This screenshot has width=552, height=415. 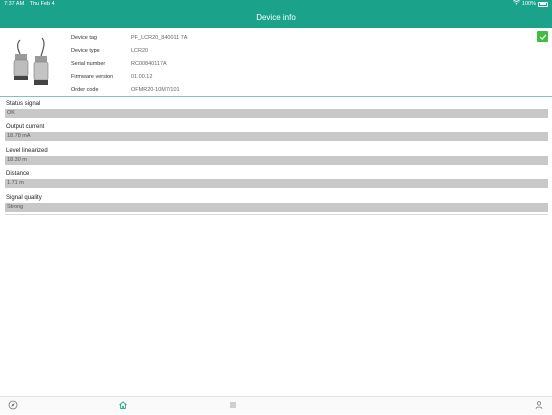 I want to click on info-row-firmware-version: Firmware version 01.00.12, so click(x=129, y=76).